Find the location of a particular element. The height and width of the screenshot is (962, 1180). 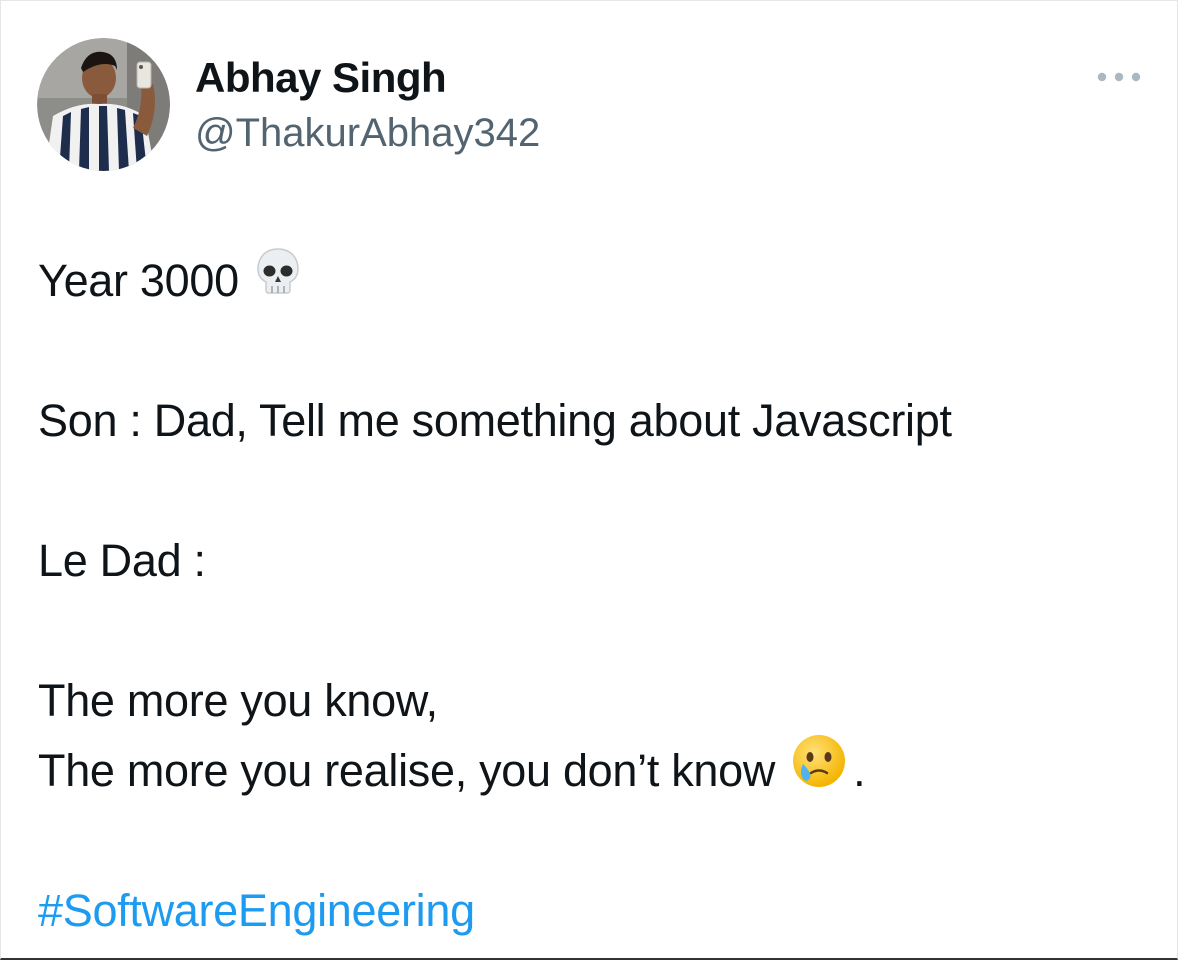

face-holding-back-tears-icon is located at coordinates (819, 771).